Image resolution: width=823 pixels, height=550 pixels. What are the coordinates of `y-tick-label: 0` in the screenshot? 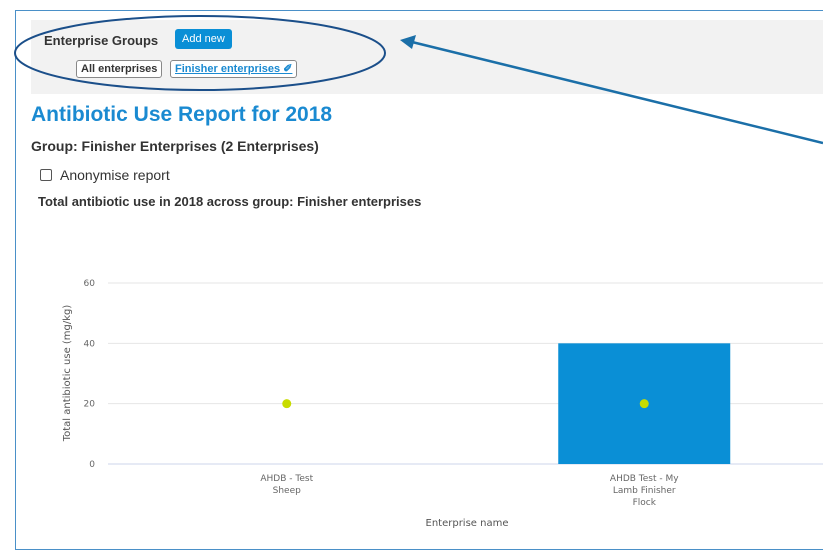 It's located at (92, 465).